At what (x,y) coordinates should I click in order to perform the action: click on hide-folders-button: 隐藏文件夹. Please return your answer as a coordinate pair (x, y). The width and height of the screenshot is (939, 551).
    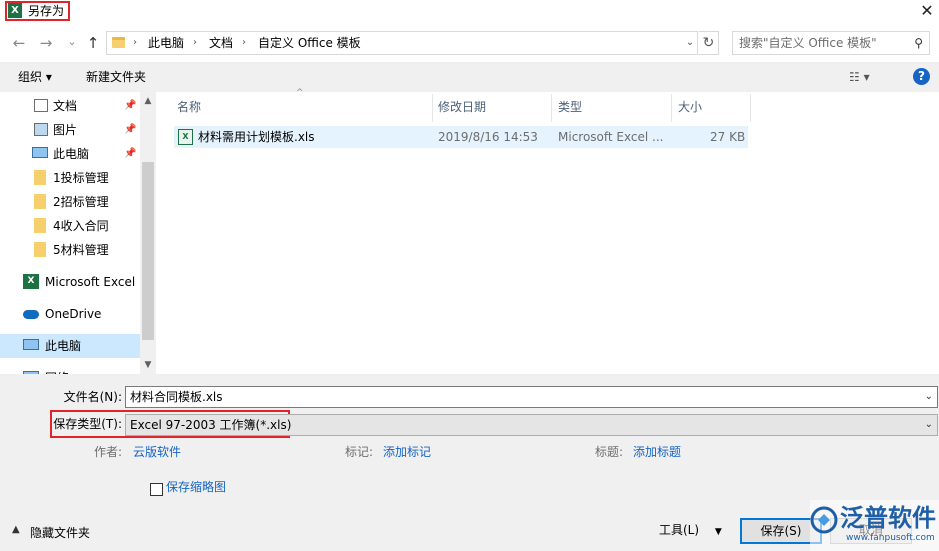
    Looking at the image, I should click on (60, 533).